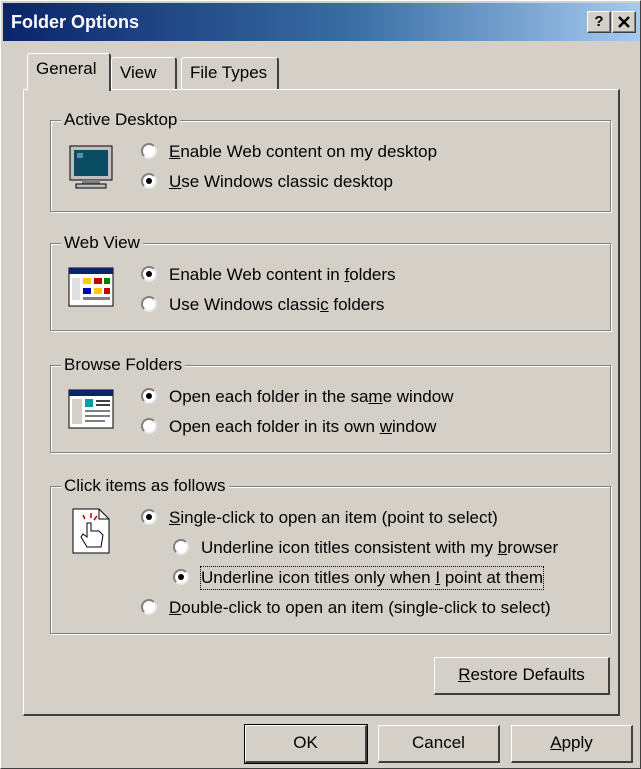 Image resolution: width=641 pixels, height=769 pixels. Describe the element at coordinates (321, 22) in the screenshot. I see `title-bar: Folder Options ?` at that location.